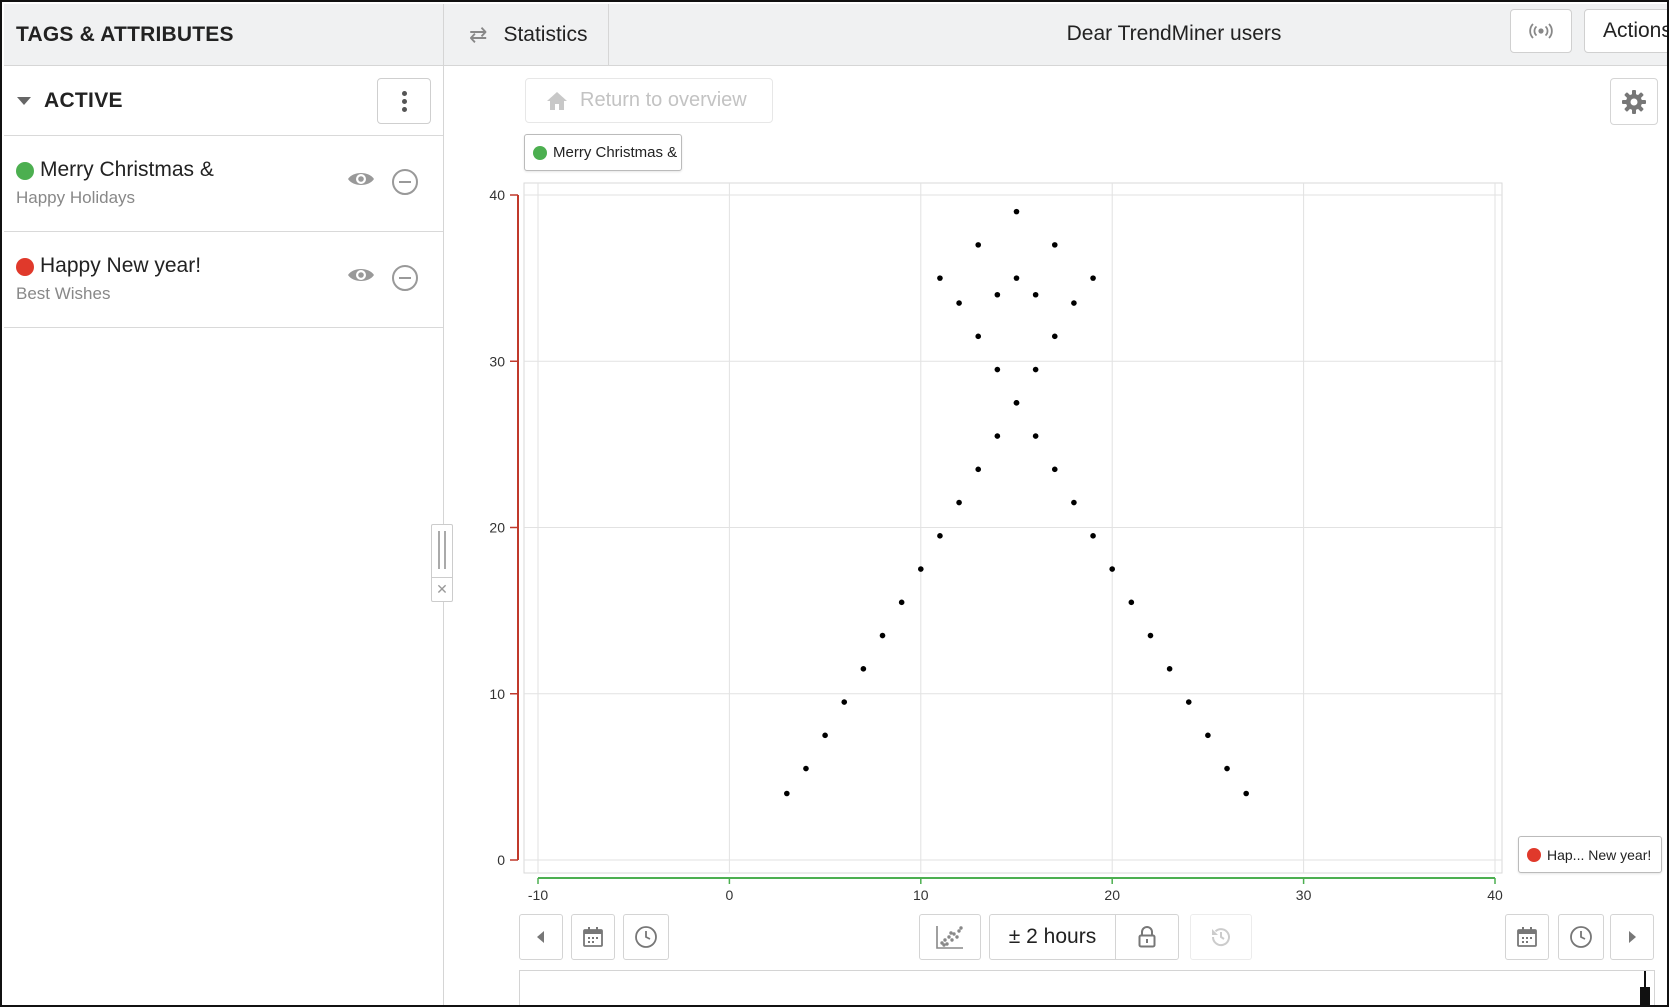 The image size is (1669, 1007). I want to click on tag-description: Best Wishes, so click(63, 293).